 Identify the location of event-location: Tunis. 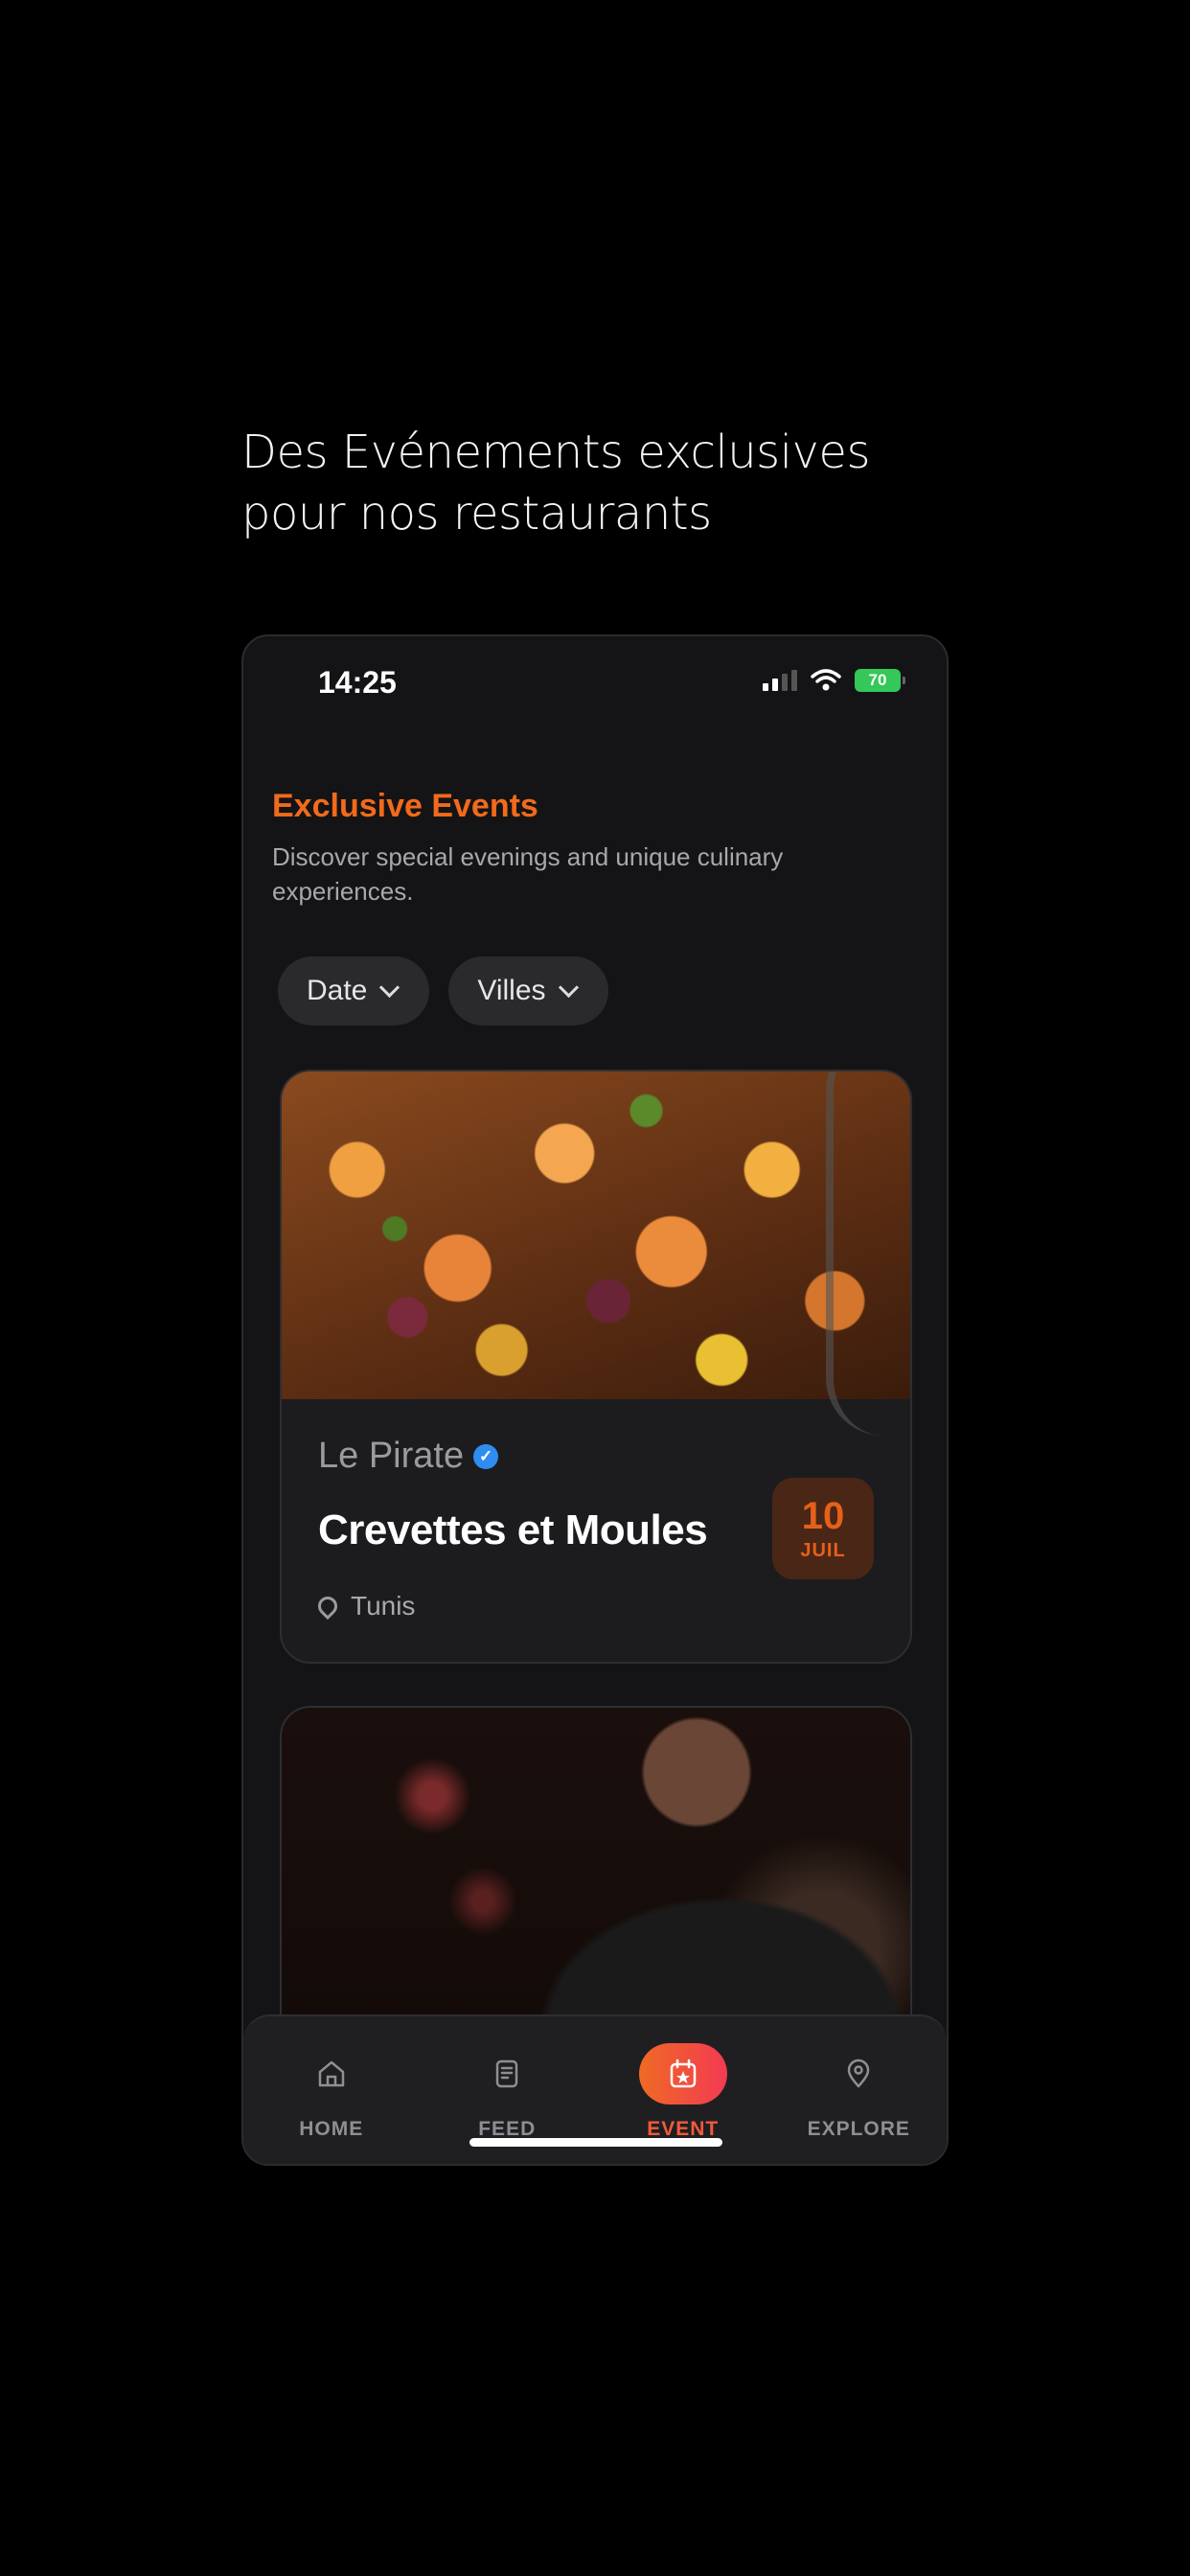
(365, 1606).